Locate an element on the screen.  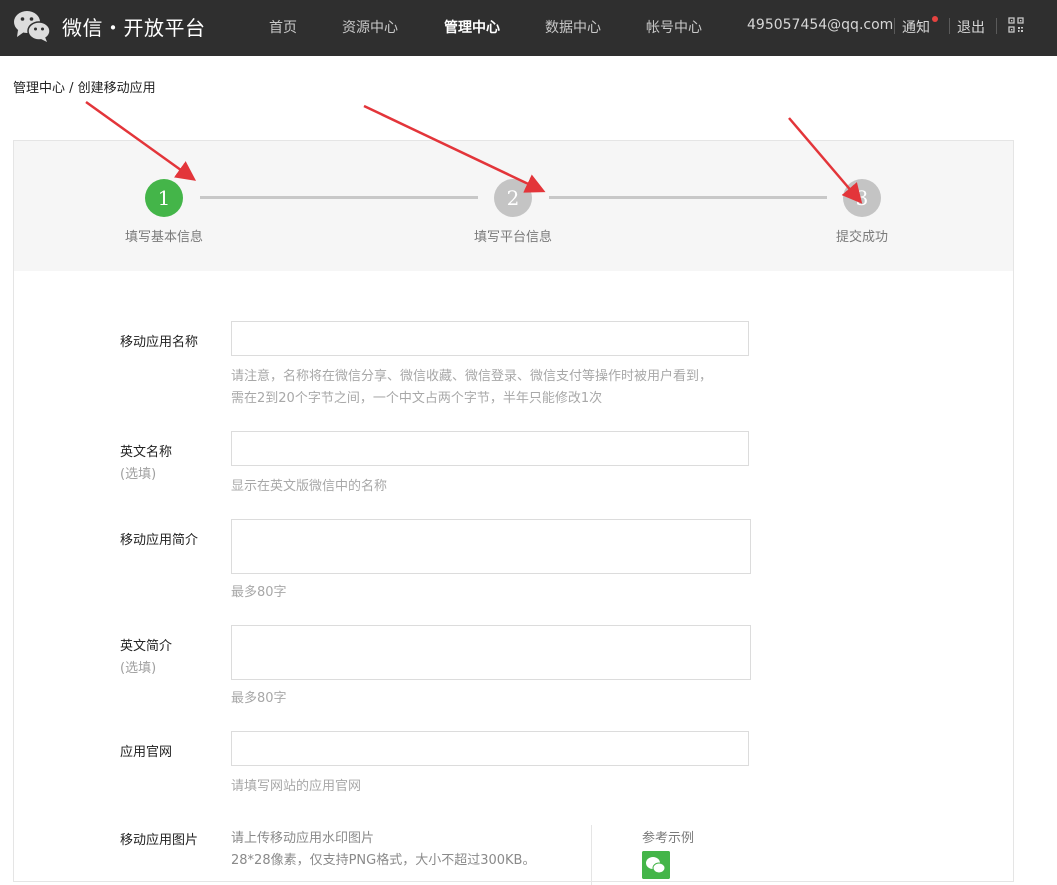
wechat-logo-icon is located at coordinates (32, 26).